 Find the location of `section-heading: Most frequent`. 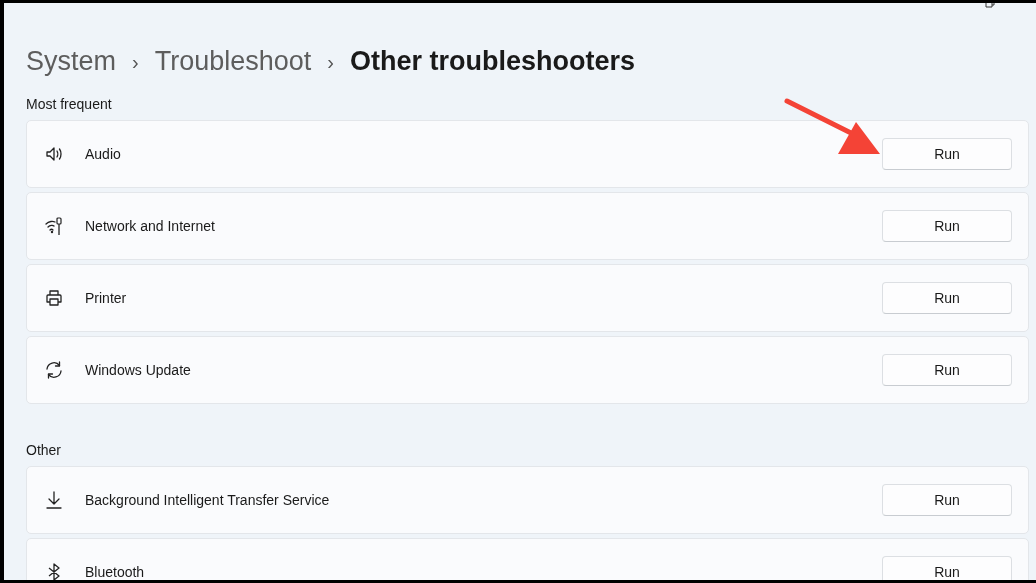

section-heading: Most frequent is located at coordinates (69, 104).